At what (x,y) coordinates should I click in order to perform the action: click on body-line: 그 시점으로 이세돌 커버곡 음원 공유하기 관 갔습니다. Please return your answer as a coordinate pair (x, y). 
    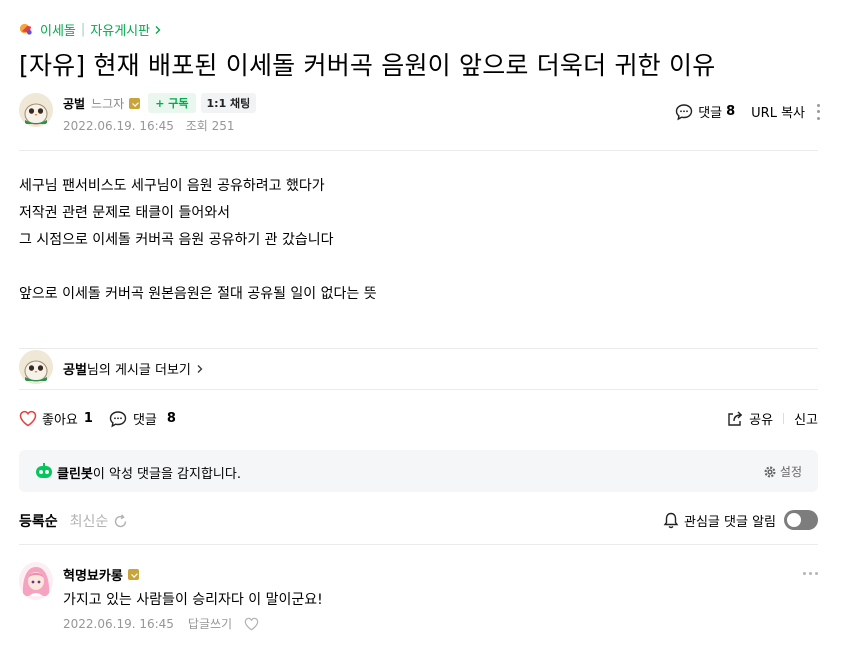
    Looking at the image, I should click on (176, 240).